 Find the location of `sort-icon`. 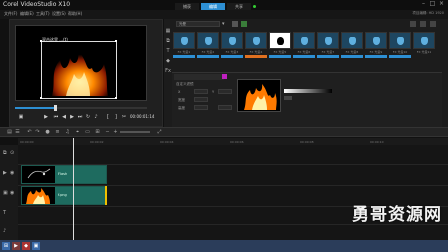

sort-icon is located at coordinates (423, 24).